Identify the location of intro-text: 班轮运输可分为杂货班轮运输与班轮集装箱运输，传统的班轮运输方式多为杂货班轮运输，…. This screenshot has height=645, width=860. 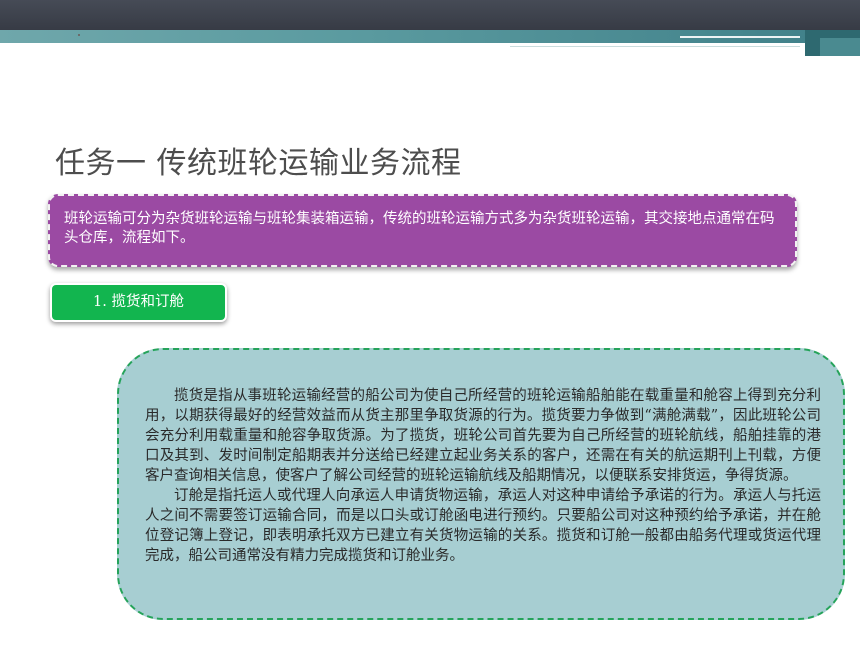
(419, 228).